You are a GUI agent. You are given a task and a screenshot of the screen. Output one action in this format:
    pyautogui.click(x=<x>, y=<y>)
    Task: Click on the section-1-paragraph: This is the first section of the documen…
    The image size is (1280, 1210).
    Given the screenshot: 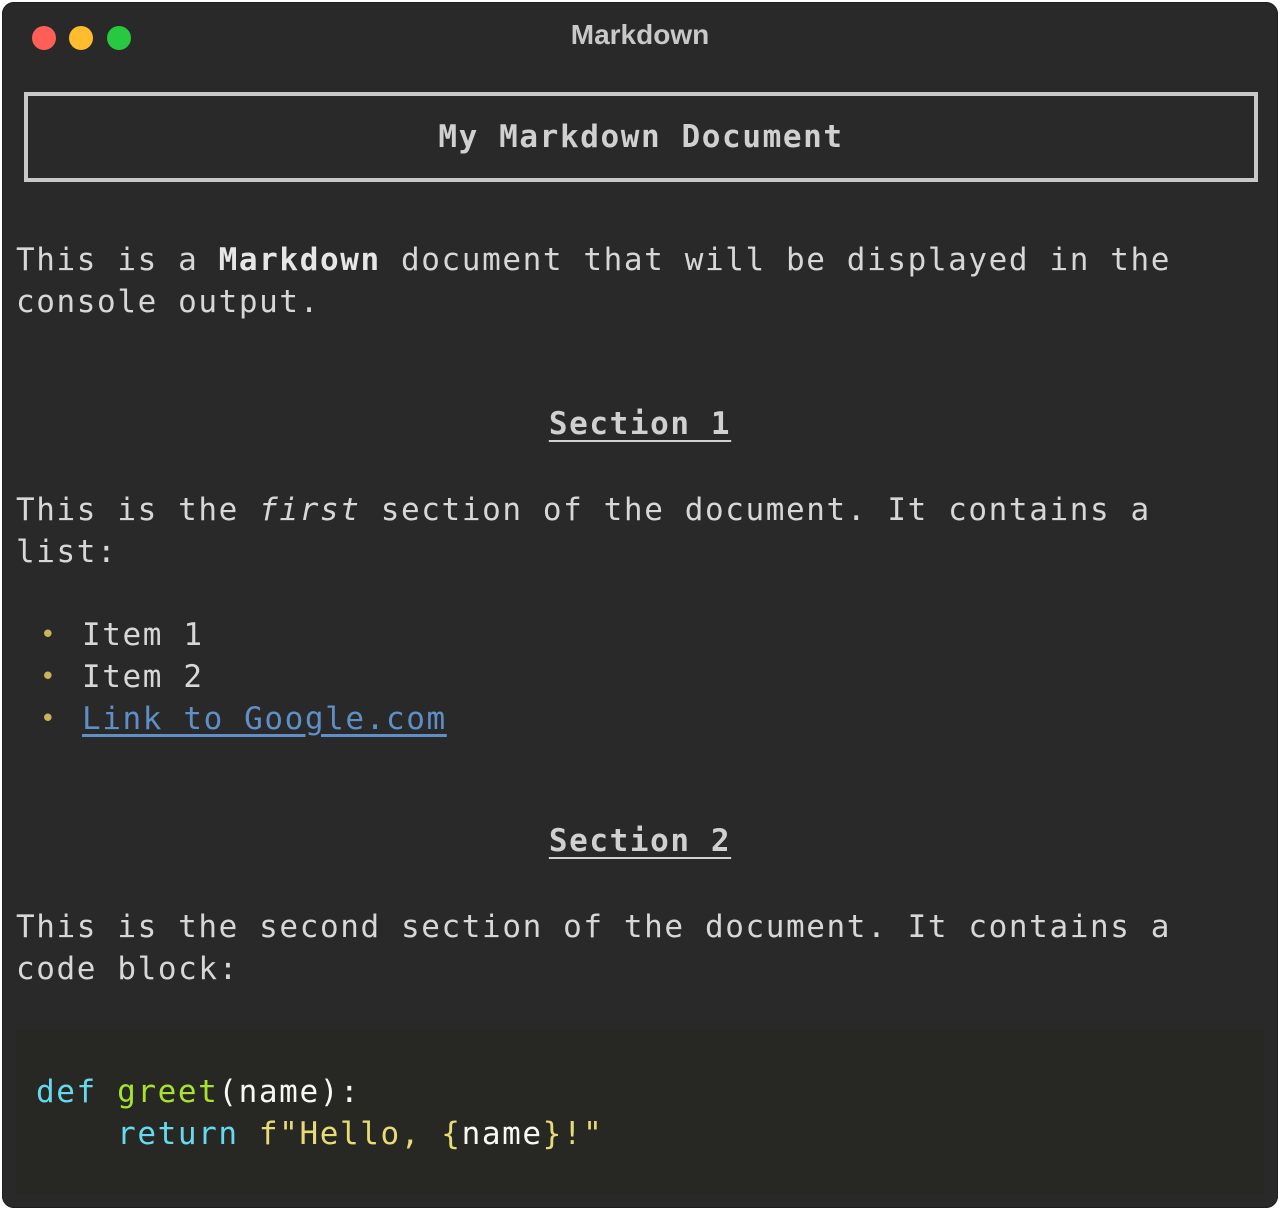 What is the action you would take?
    pyautogui.click(x=583, y=531)
    